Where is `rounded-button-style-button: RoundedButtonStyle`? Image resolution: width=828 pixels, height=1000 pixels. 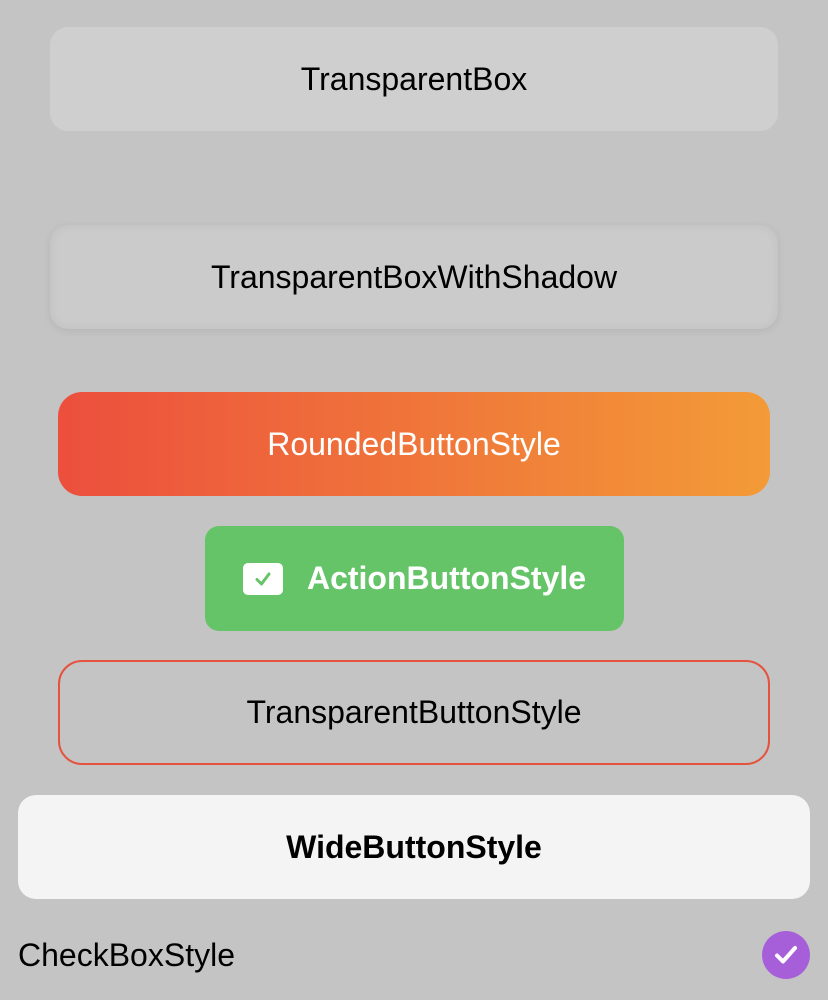 rounded-button-style-button: RoundedButtonStyle is located at coordinates (414, 444).